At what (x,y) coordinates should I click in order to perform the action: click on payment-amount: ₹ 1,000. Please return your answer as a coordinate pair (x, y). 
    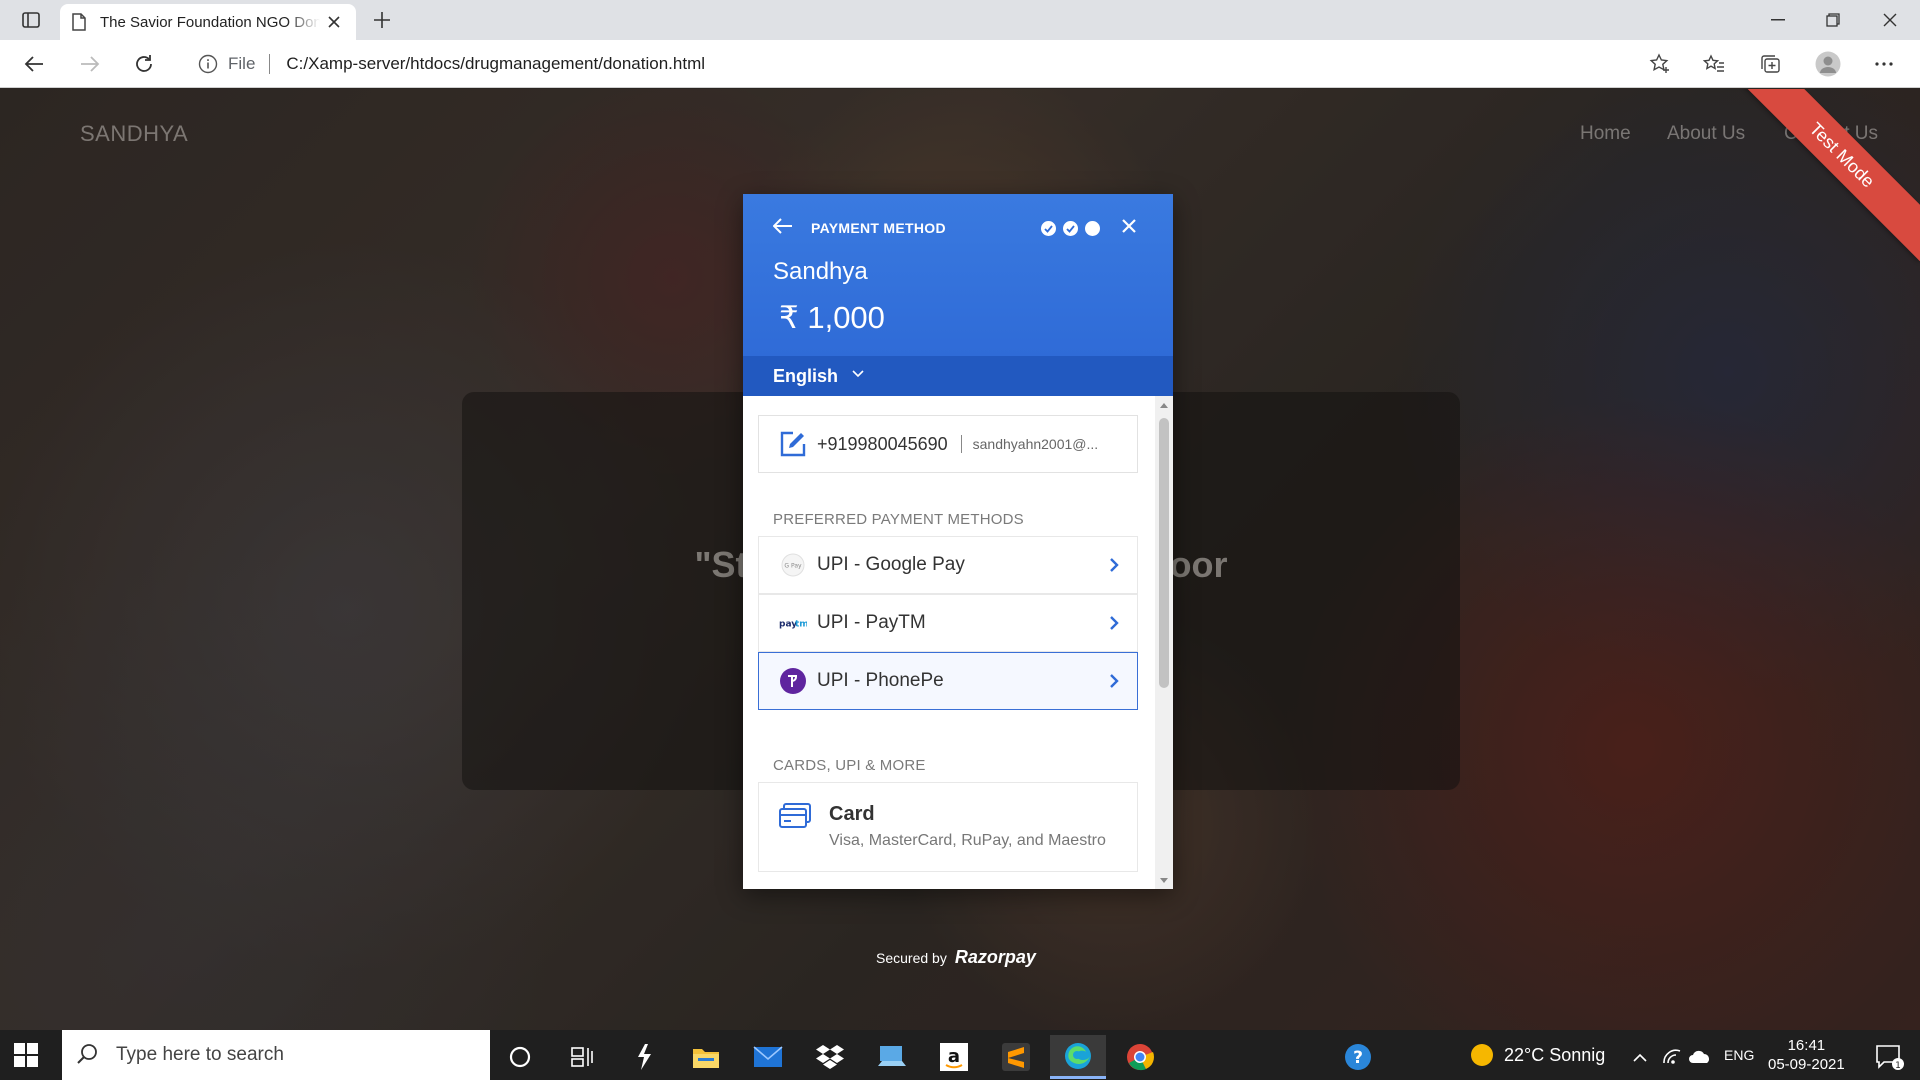
    Looking at the image, I should click on (832, 317).